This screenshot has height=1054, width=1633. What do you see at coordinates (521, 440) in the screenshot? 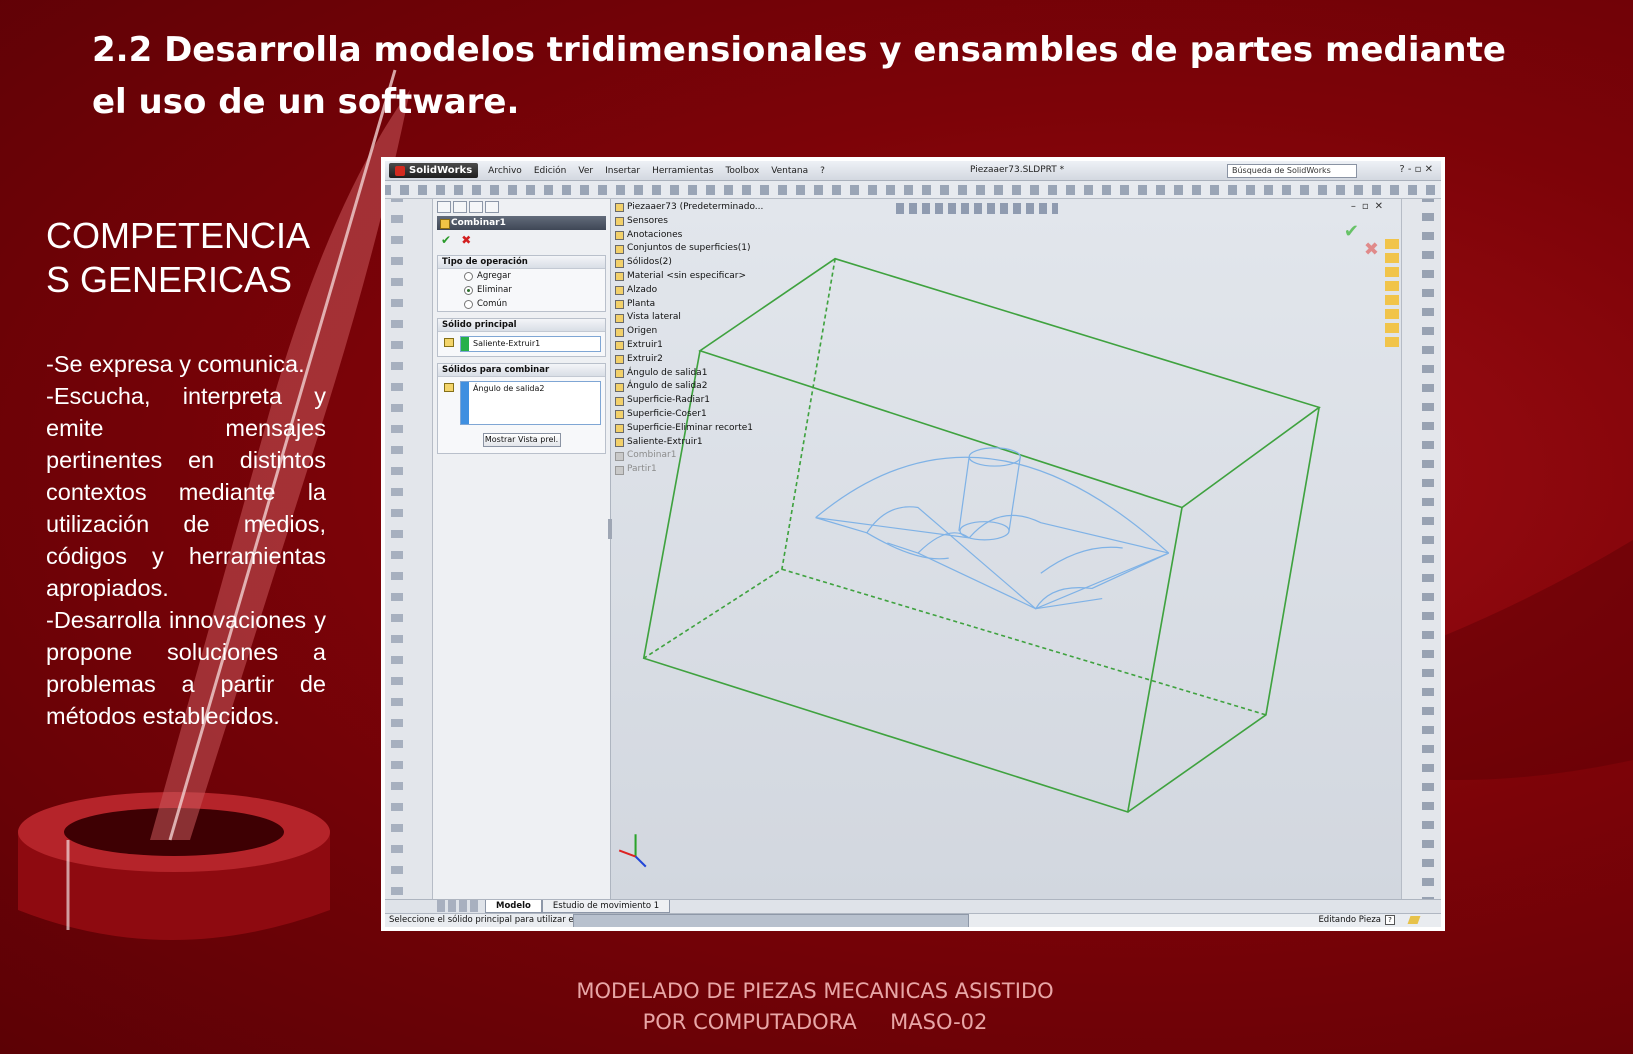
I see `show-preview-button: Mostrar Vista prel.` at bounding box center [521, 440].